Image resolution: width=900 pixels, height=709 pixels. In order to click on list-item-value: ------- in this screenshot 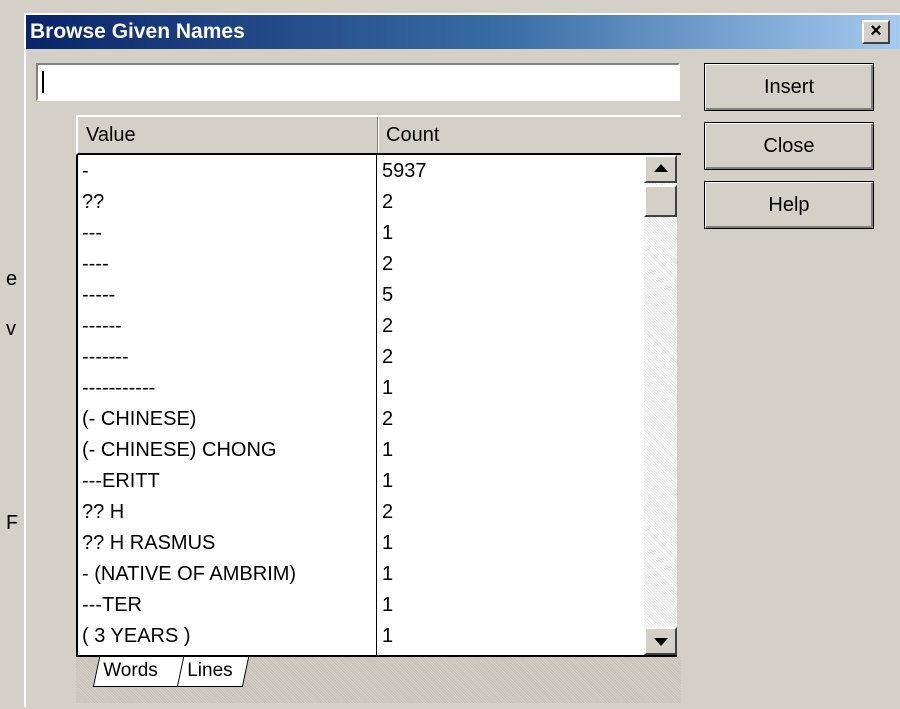, I will do `click(105, 357)`.